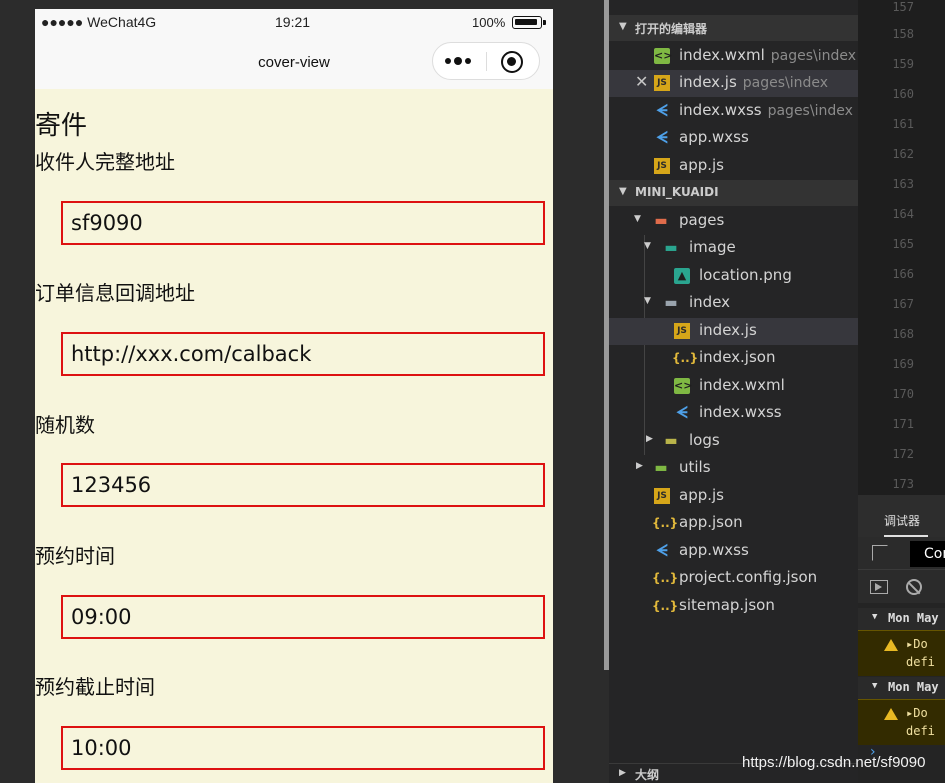  I want to click on status-time: 19:21, so click(293, 22).